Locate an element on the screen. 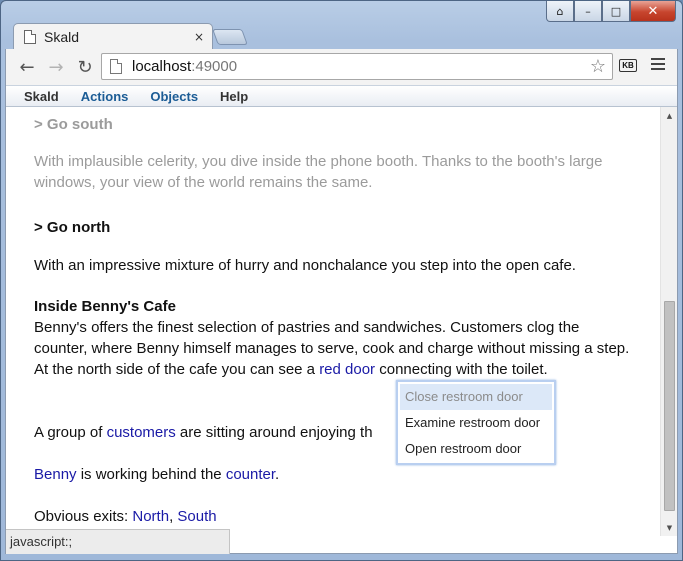  counter-link: counter is located at coordinates (250, 474).